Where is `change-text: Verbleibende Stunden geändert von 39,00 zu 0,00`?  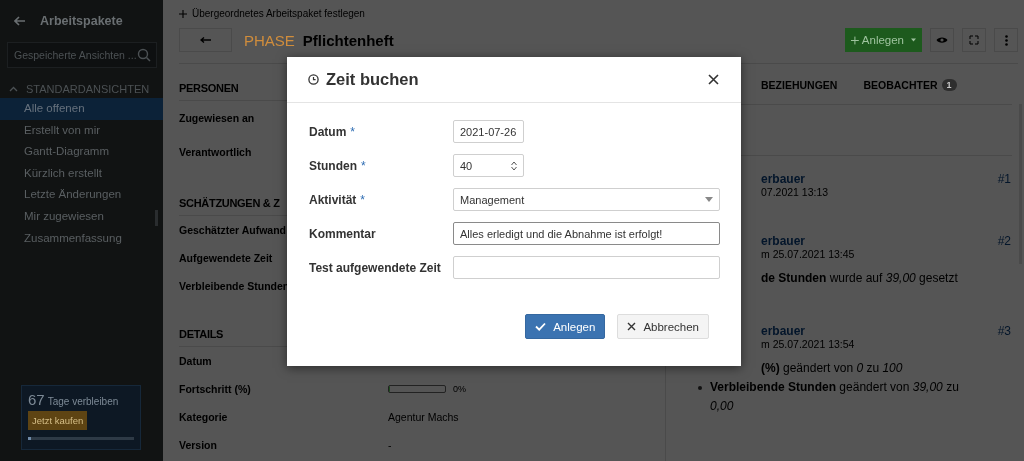 change-text: Verbleibende Stunden geändert von 39,00 zu 0,00 is located at coordinates (835, 397).